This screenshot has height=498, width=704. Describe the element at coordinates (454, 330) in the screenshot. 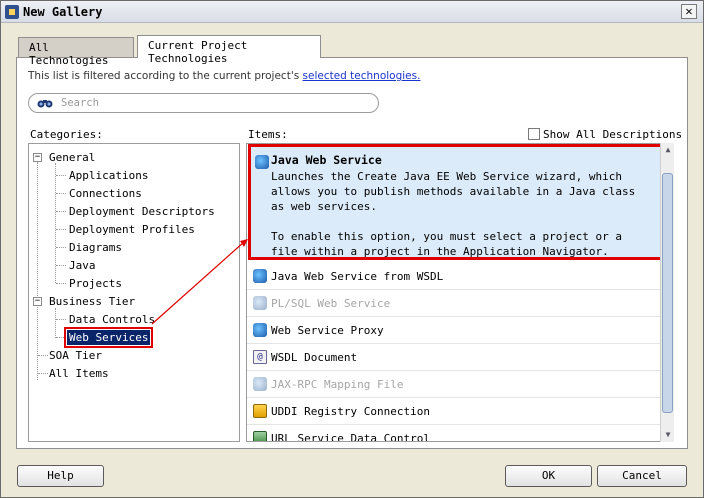

I see `list-item-web-service-proxy: Web Service Proxy` at that location.